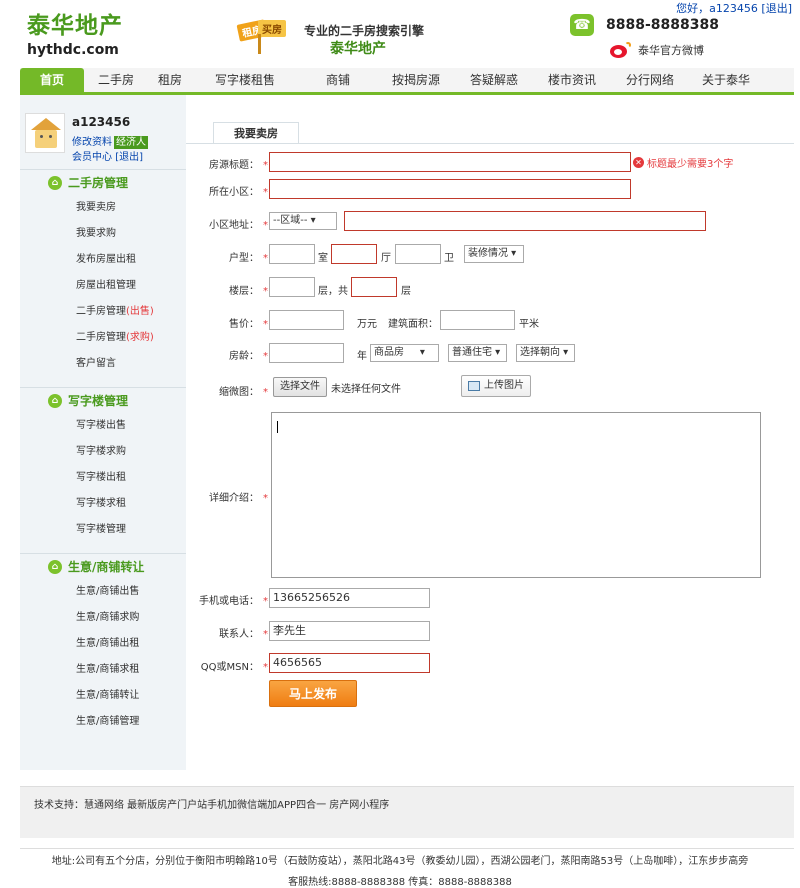 This screenshot has height=888, width=800. I want to click on banner-tagline: 专业的二手房搜索引擎, so click(364, 31).